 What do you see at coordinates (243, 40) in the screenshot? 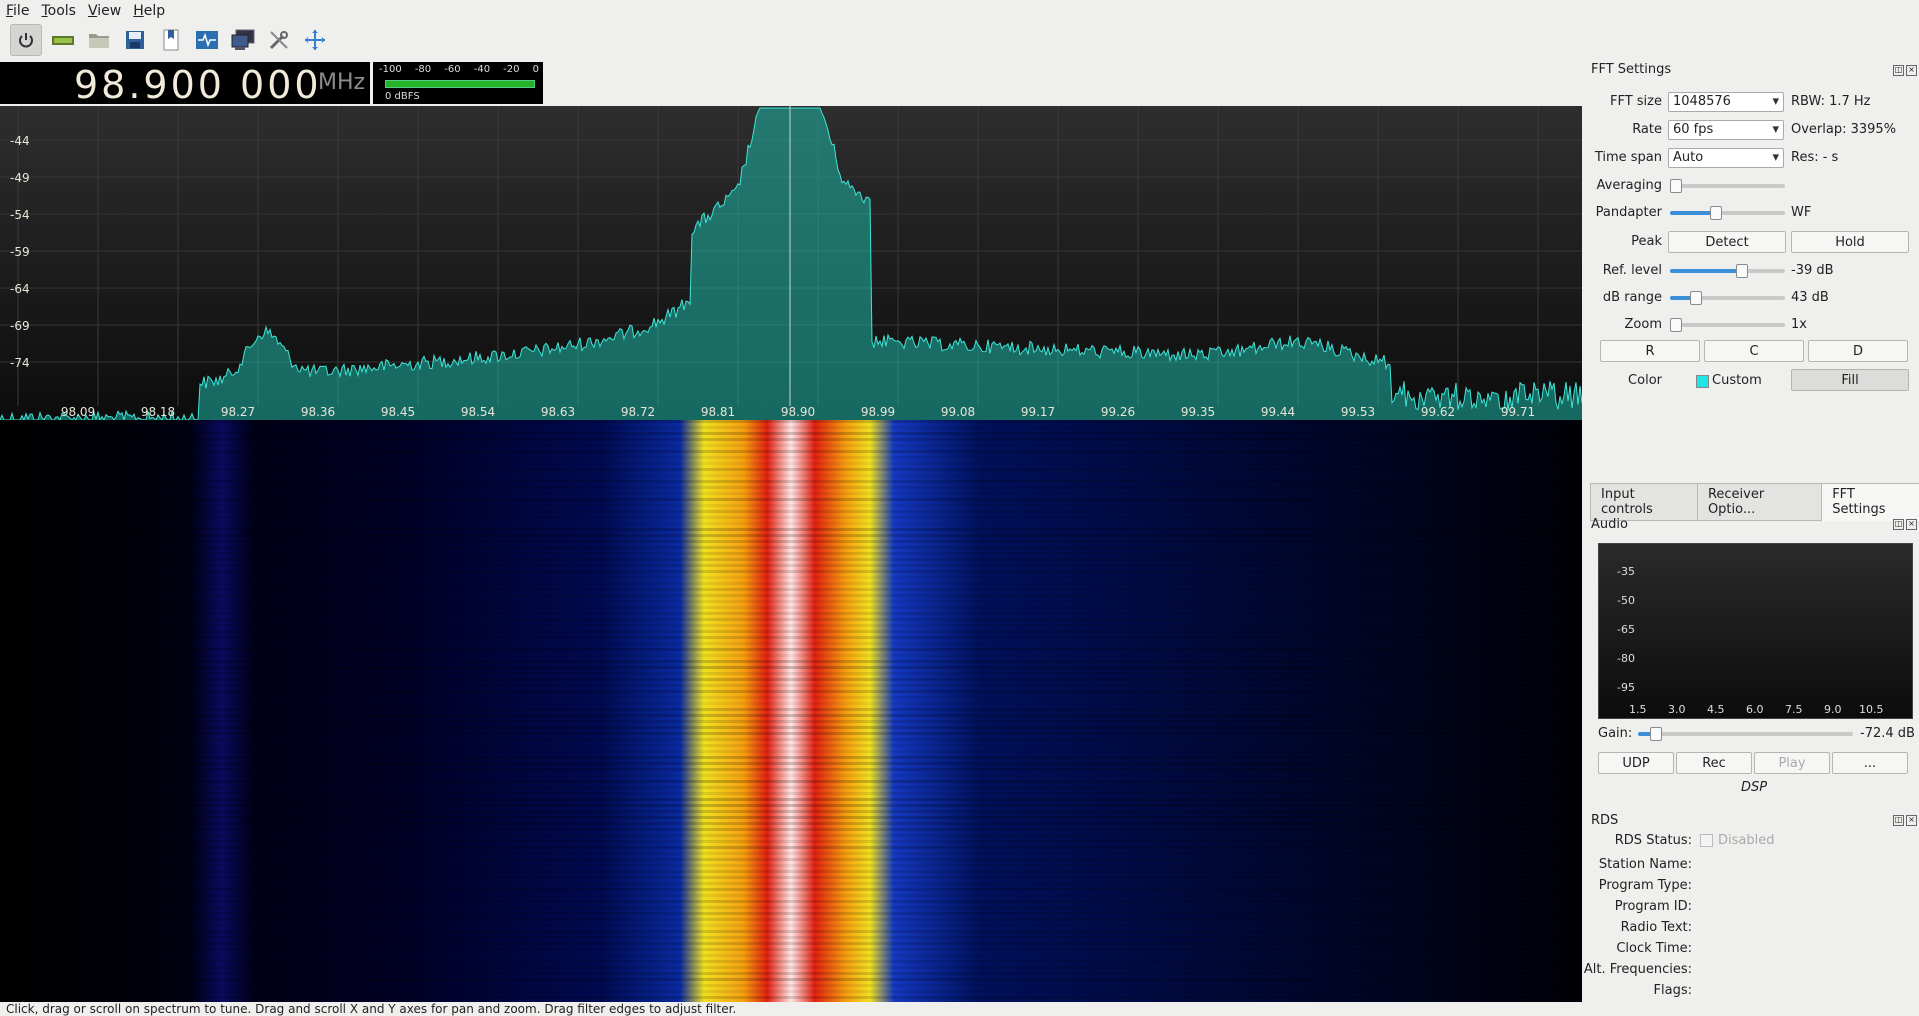
I see `remote-control-icon` at bounding box center [243, 40].